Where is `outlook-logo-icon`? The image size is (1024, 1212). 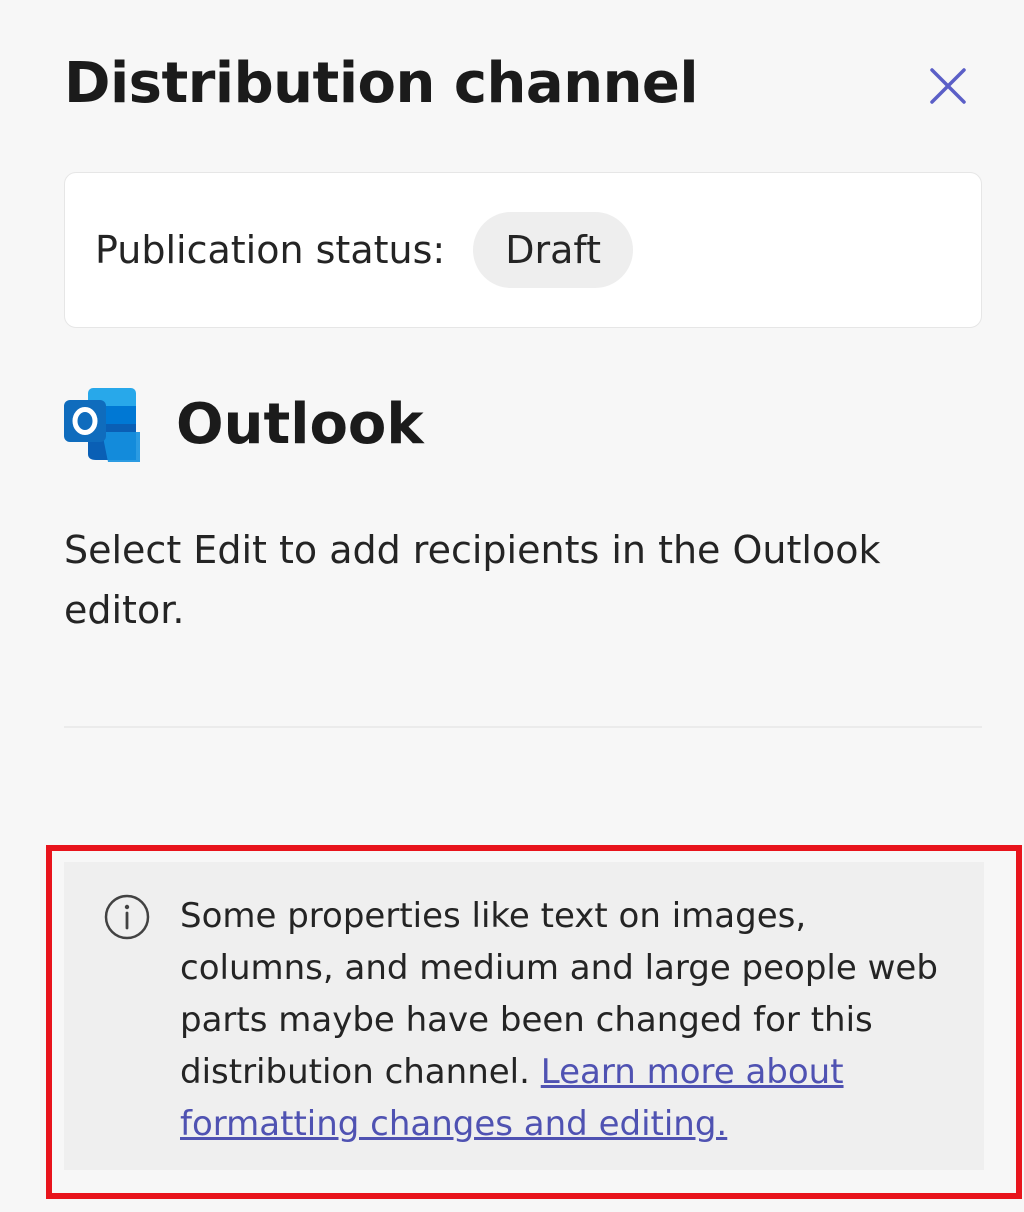
outlook-logo-icon is located at coordinates (102, 425).